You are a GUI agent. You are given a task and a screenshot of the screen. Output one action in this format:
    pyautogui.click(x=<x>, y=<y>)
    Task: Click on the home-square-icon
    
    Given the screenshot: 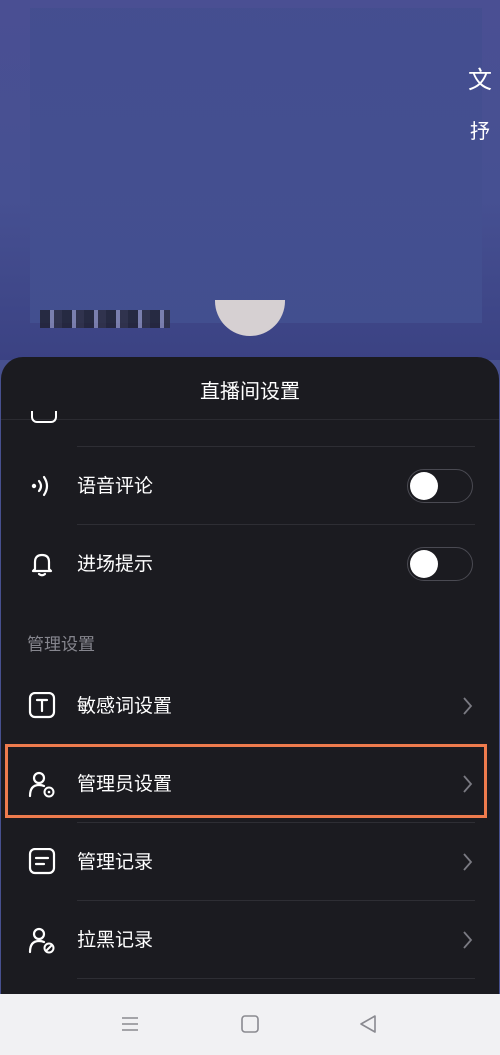 What is the action you would take?
    pyautogui.click(x=250, y=1024)
    